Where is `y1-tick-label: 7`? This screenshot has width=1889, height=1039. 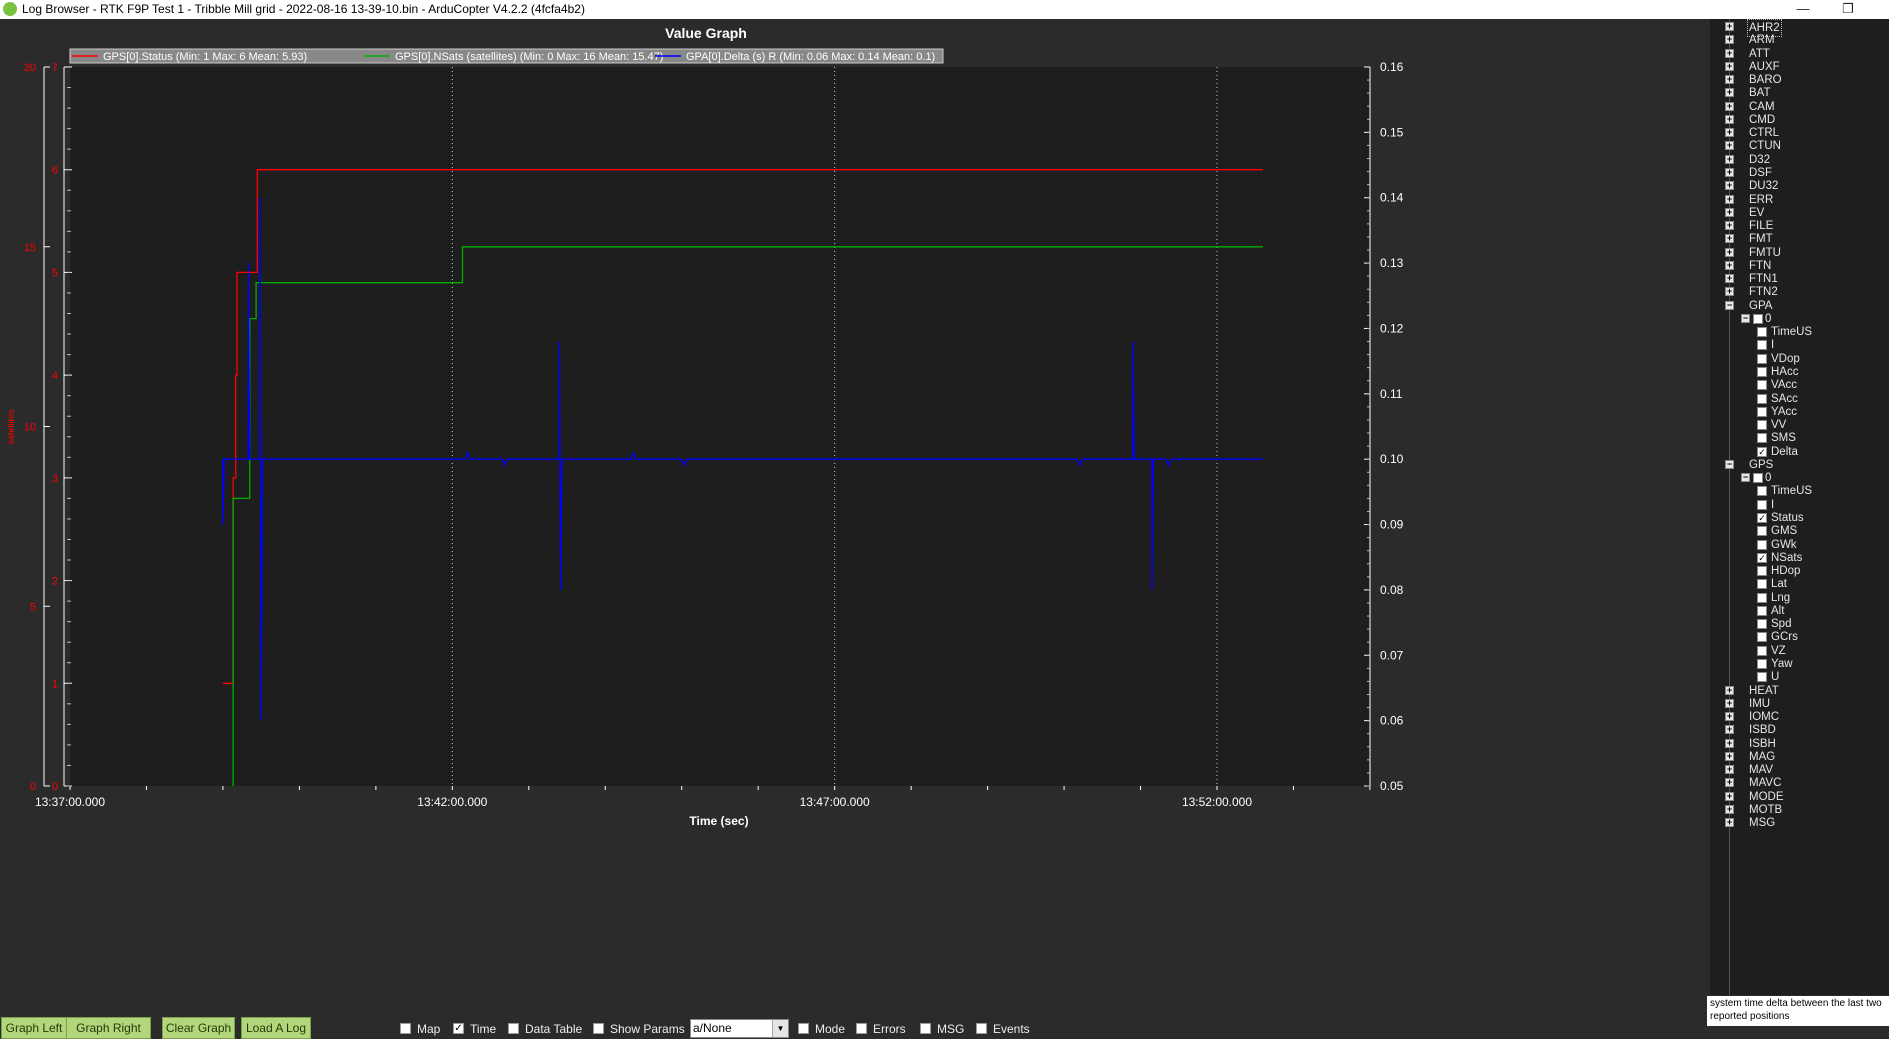
y1-tick-label: 7 is located at coordinates (55, 68).